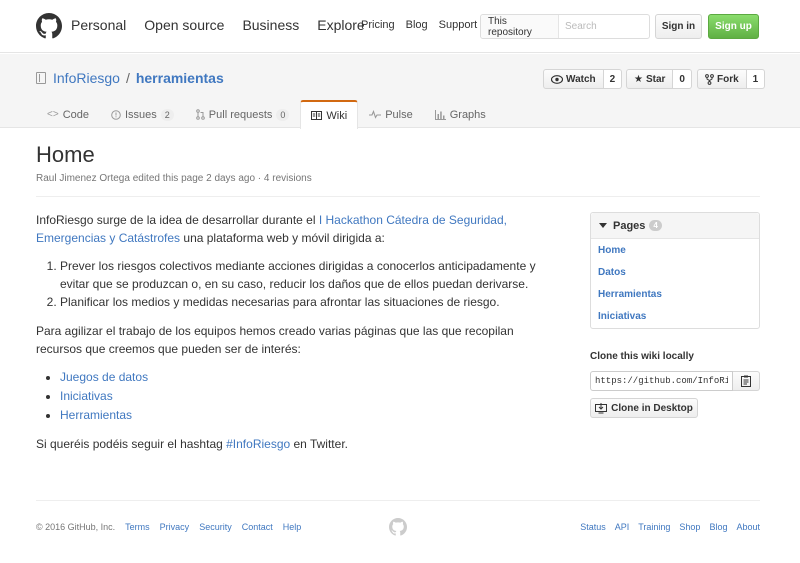  What do you see at coordinates (440, 114) in the screenshot?
I see `graph-icon` at bounding box center [440, 114].